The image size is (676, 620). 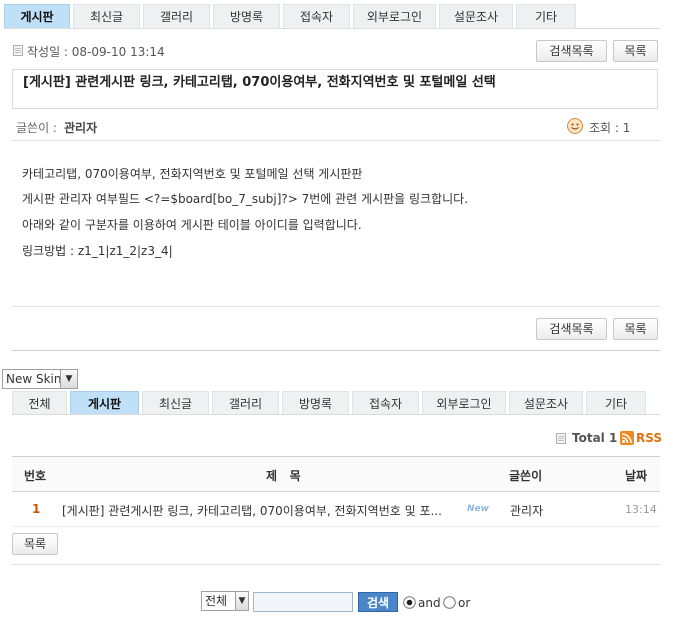 I want to click on list-tab-guestbook: 방명록, so click(x=315, y=403).